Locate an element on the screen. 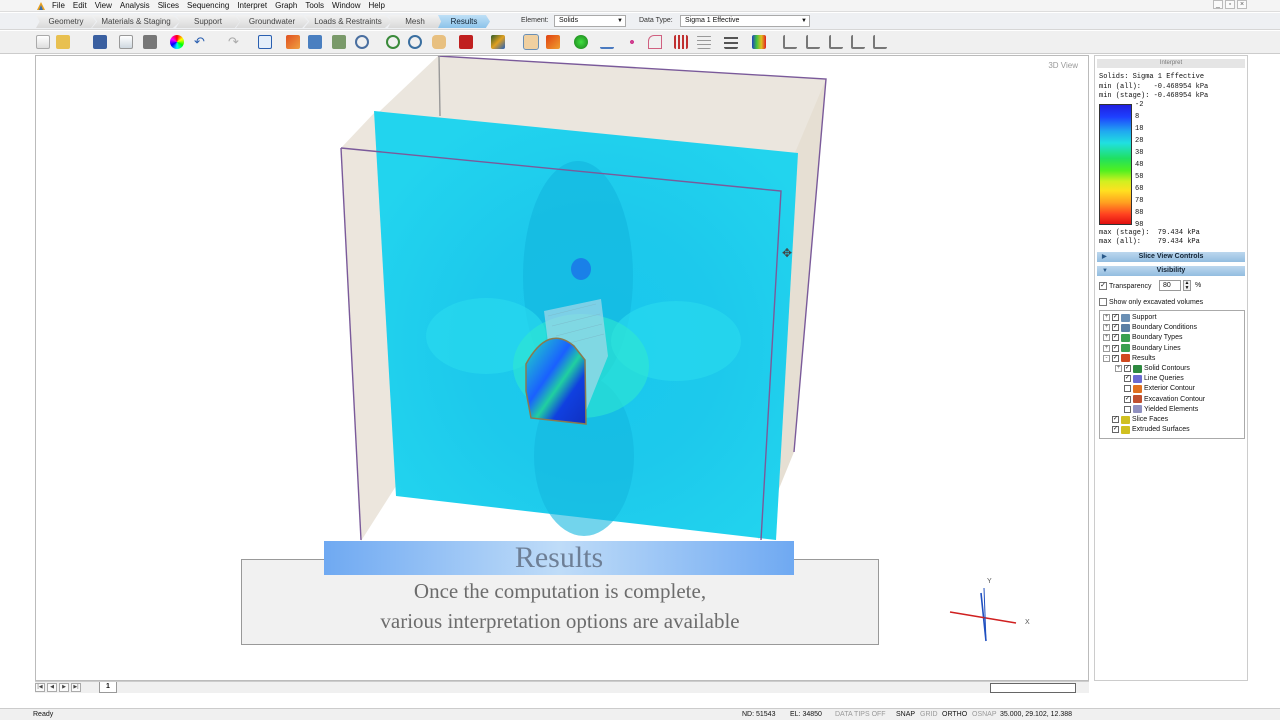 This screenshot has height=720, width=1280. close-icon: × is located at coordinates (1242, 4).